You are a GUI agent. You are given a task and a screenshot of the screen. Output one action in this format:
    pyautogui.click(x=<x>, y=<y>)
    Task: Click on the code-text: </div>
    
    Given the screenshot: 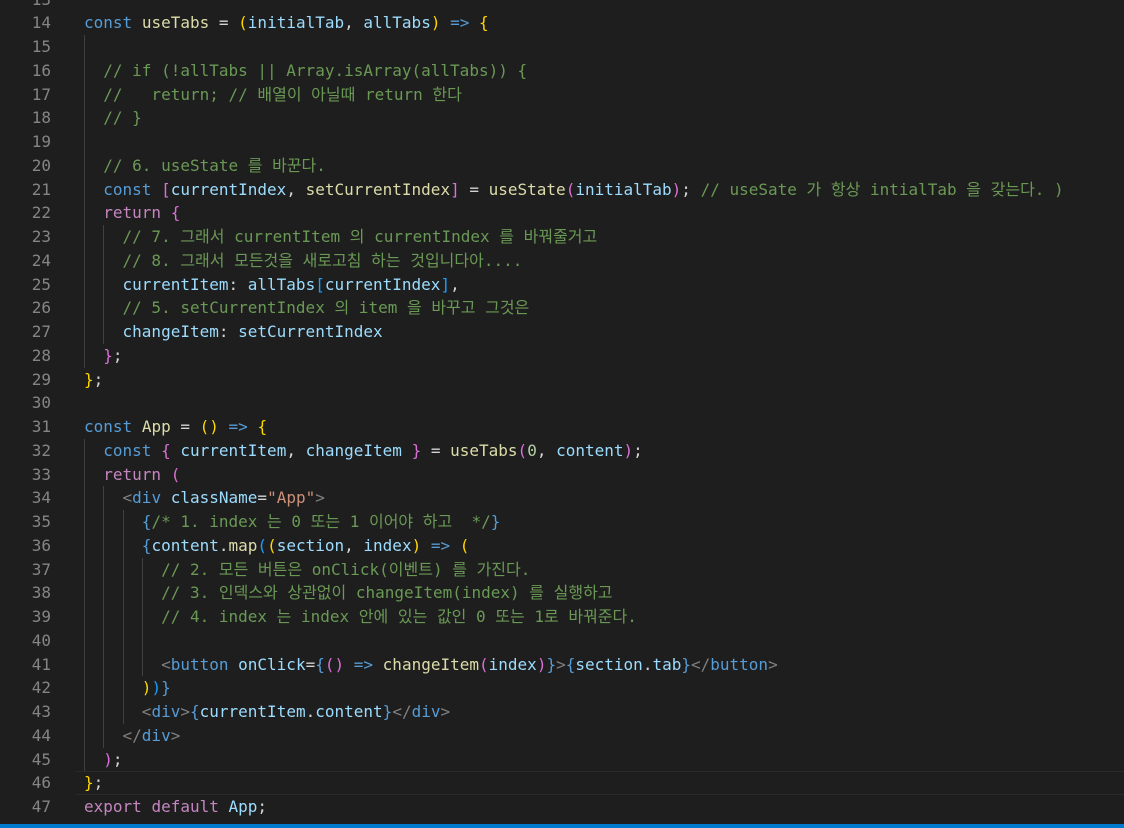 What is the action you would take?
    pyautogui.click(x=132, y=736)
    